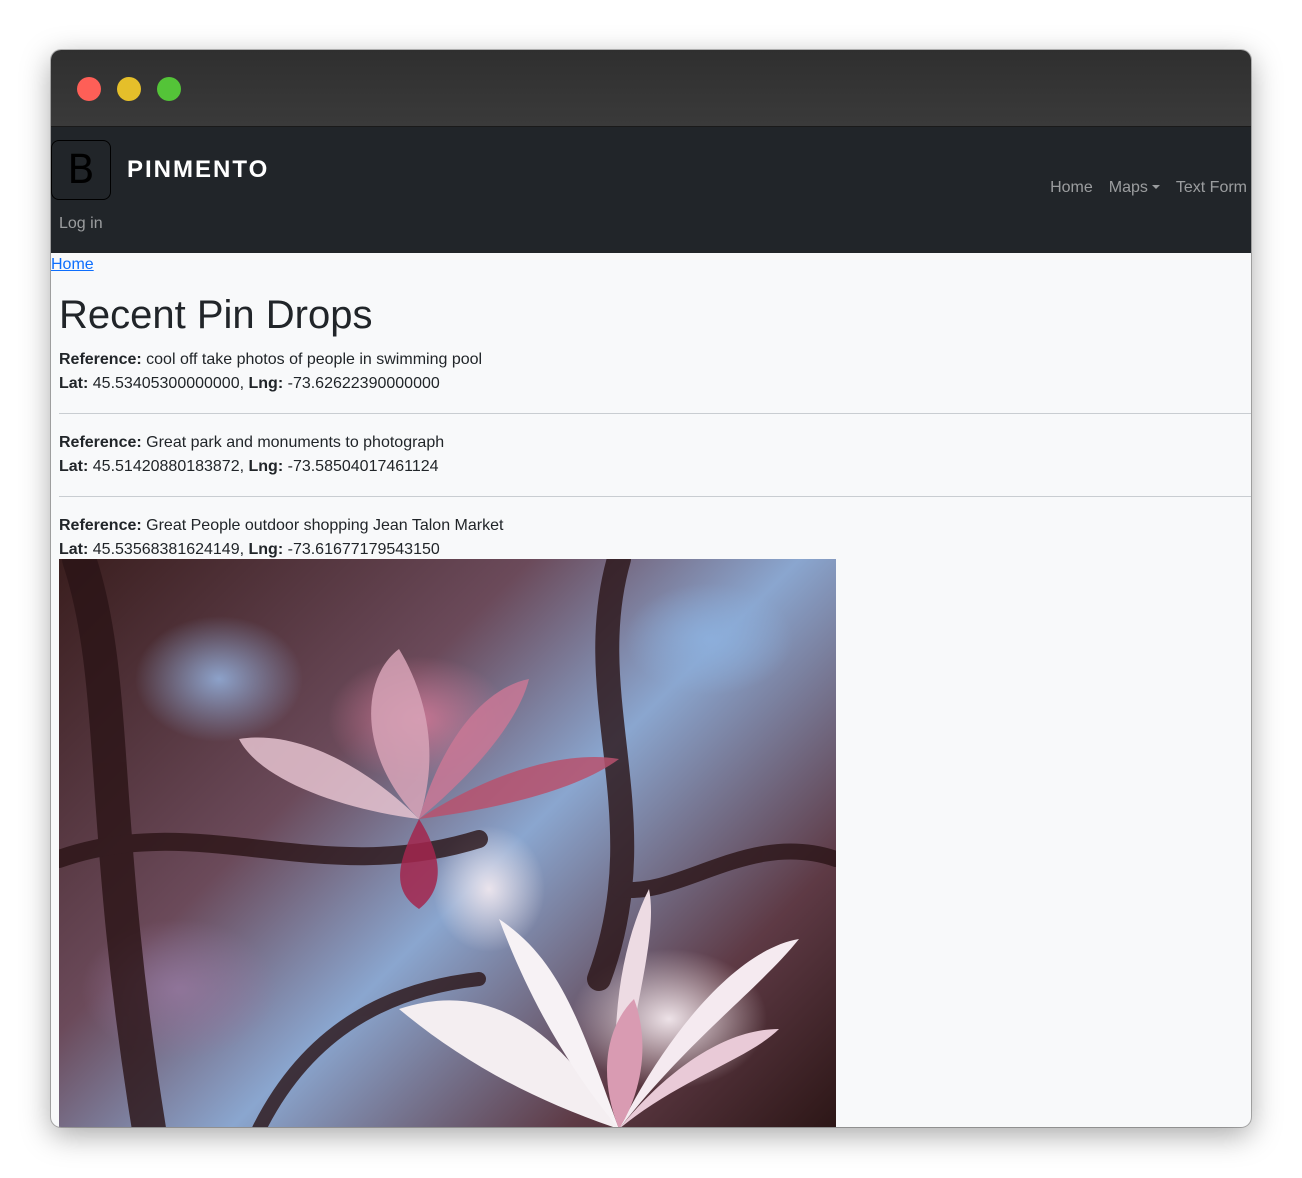 The height and width of the screenshot is (1178, 1302). Describe the element at coordinates (363, 383) in the screenshot. I see `pin-lng: -73.62622390000000` at that location.